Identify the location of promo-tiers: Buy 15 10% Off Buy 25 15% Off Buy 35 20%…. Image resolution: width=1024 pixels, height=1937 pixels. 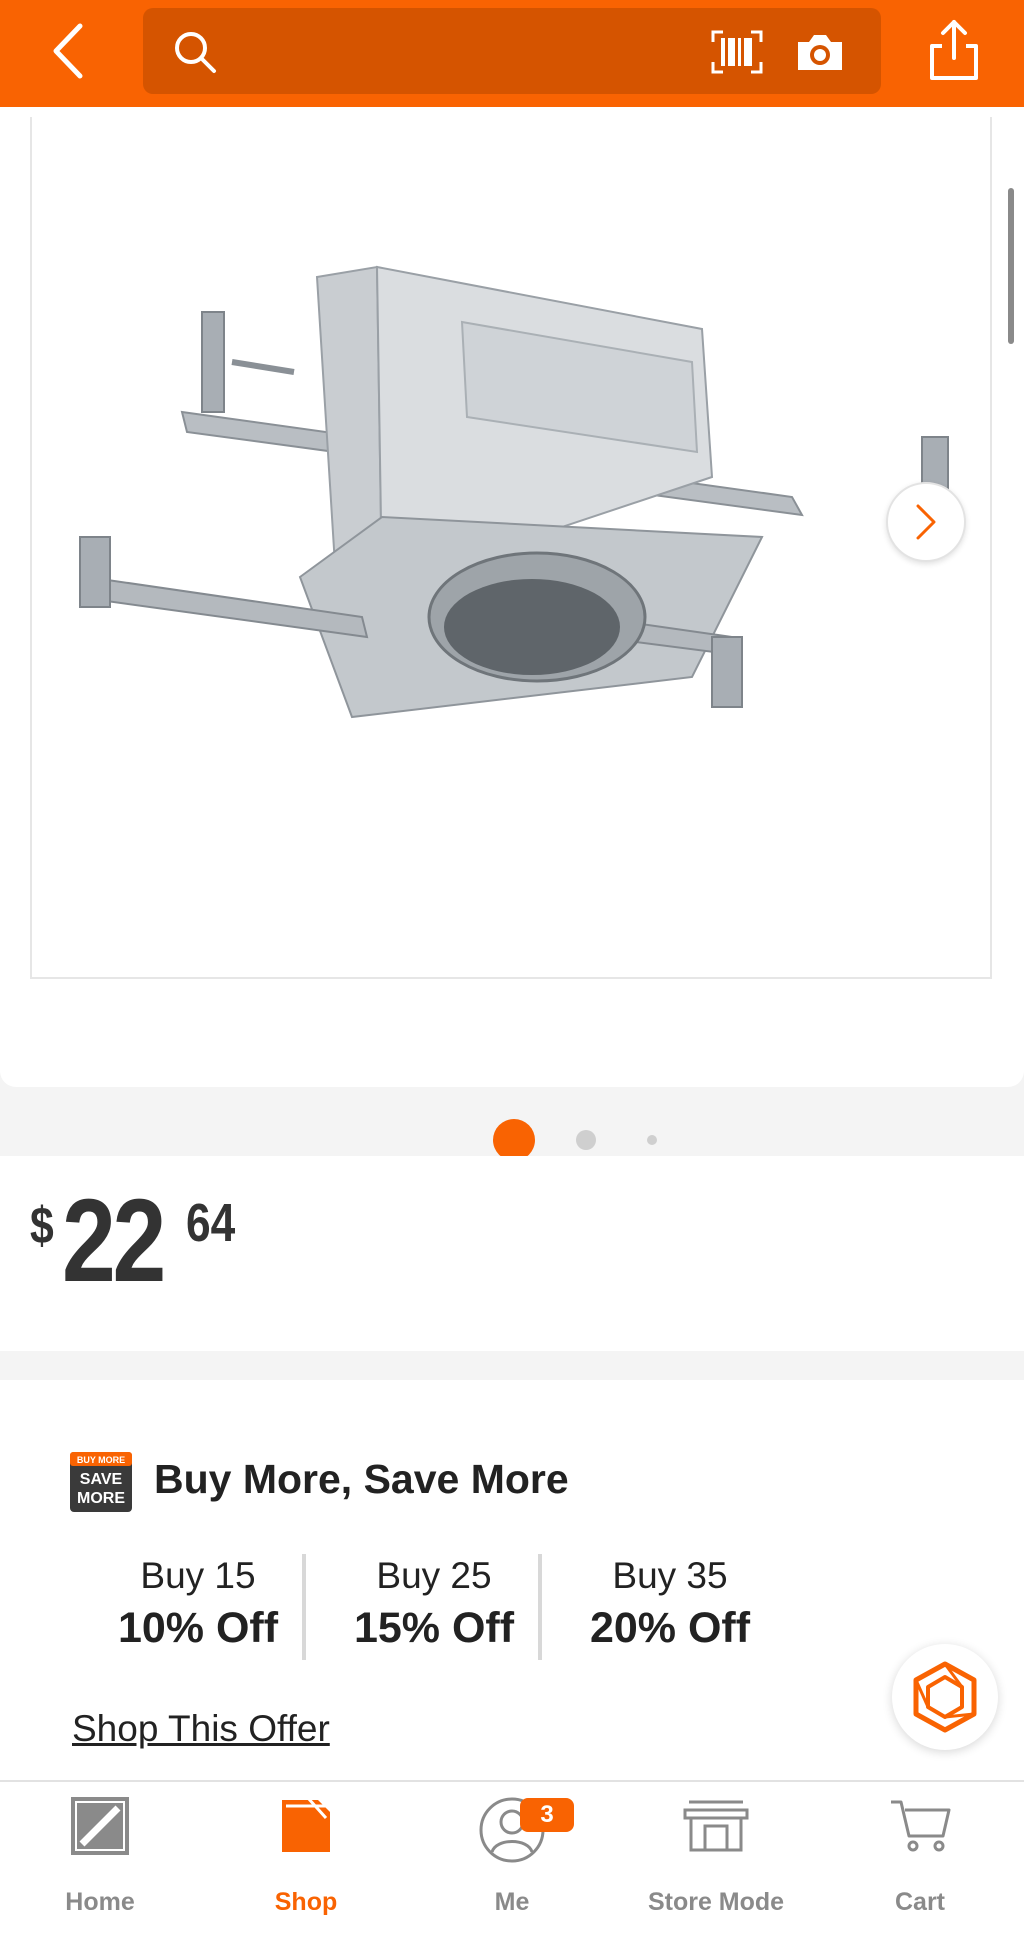
(420, 1607).